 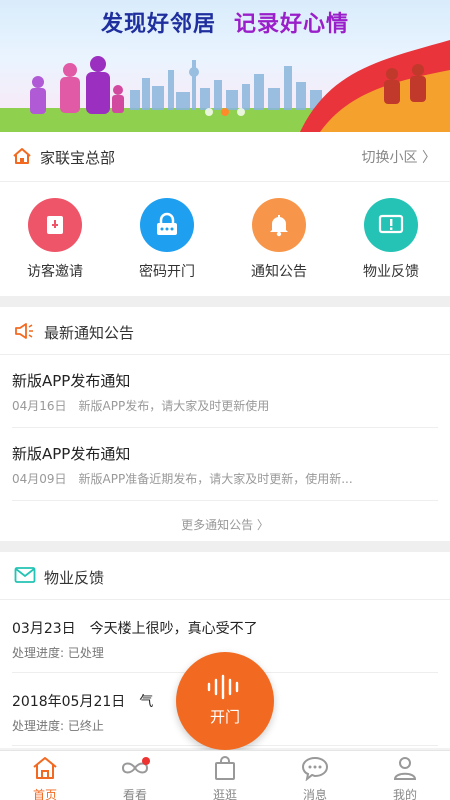 I want to click on home-tab-icon, so click(x=45, y=768).